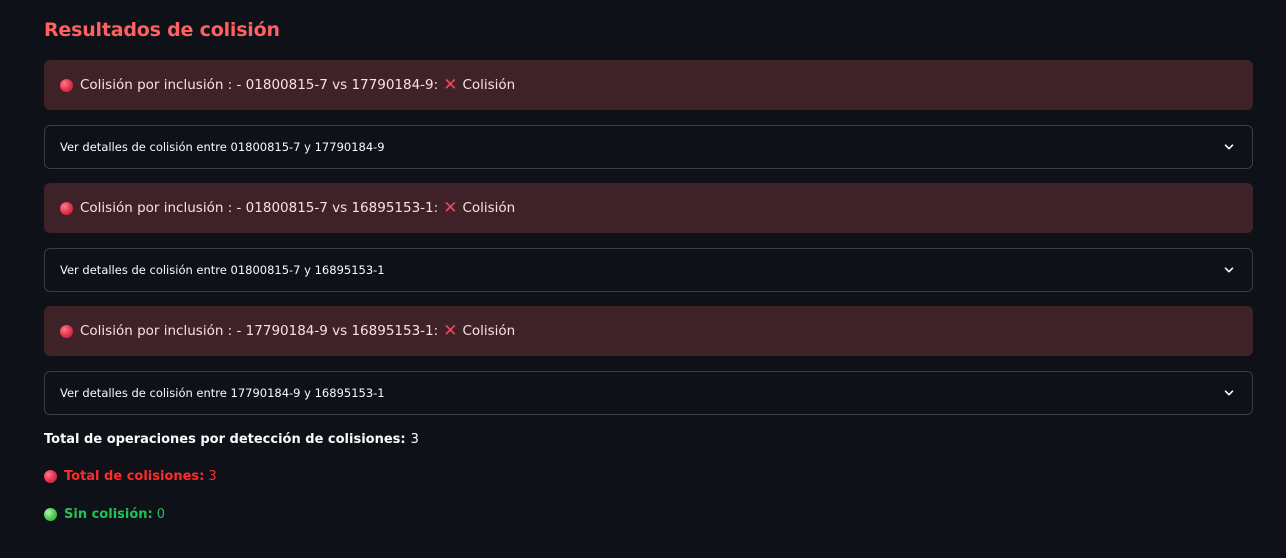  Describe the element at coordinates (162, 30) in the screenshot. I see `page-title: Resultados de colisión` at that location.